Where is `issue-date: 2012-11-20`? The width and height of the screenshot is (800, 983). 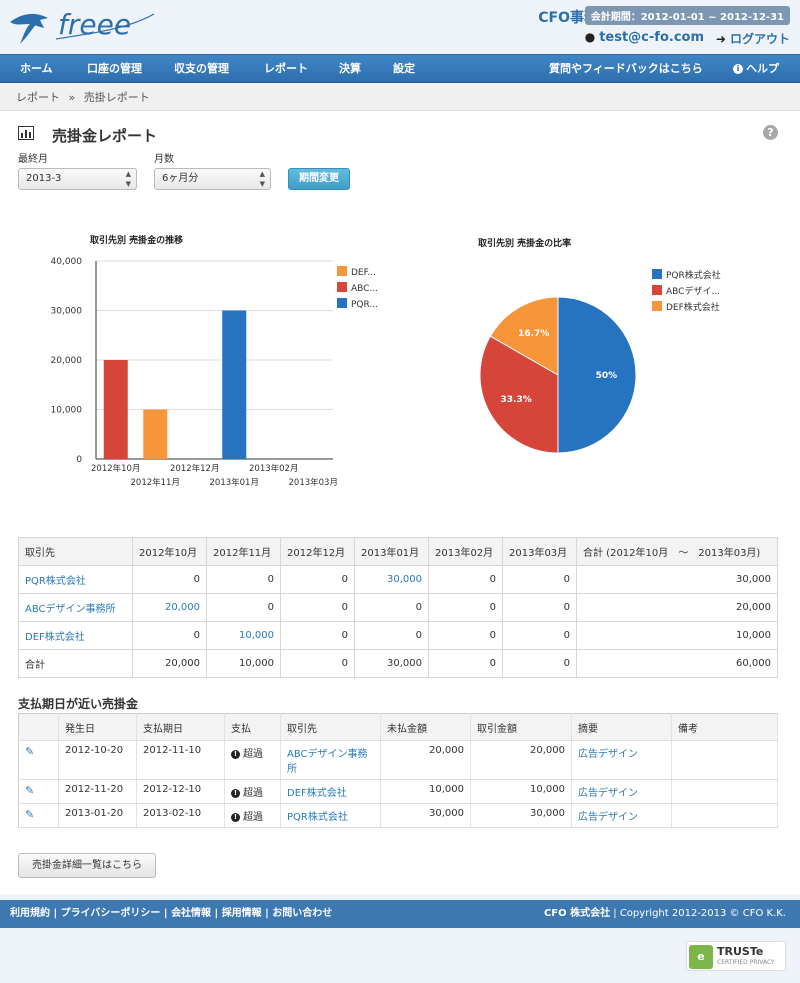 issue-date: 2012-11-20 is located at coordinates (97, 791).